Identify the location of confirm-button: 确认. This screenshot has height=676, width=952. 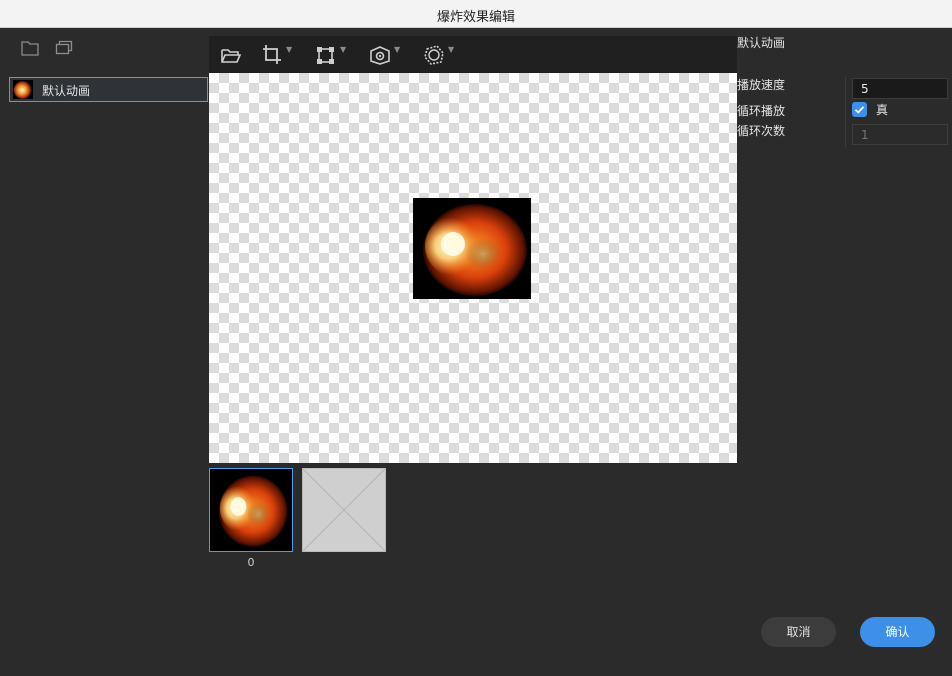
(897, 632).